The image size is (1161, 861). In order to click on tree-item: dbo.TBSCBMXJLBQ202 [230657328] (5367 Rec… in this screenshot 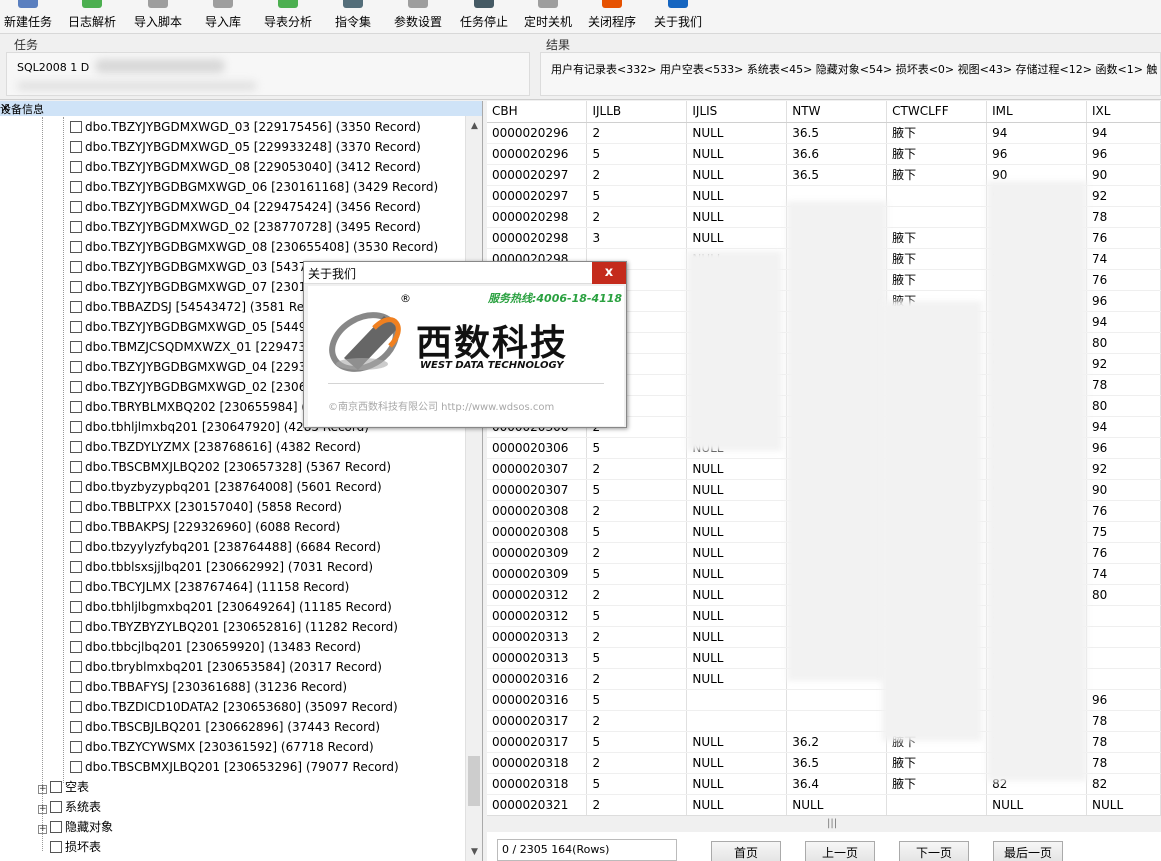, I will do `click(230, 467)`.